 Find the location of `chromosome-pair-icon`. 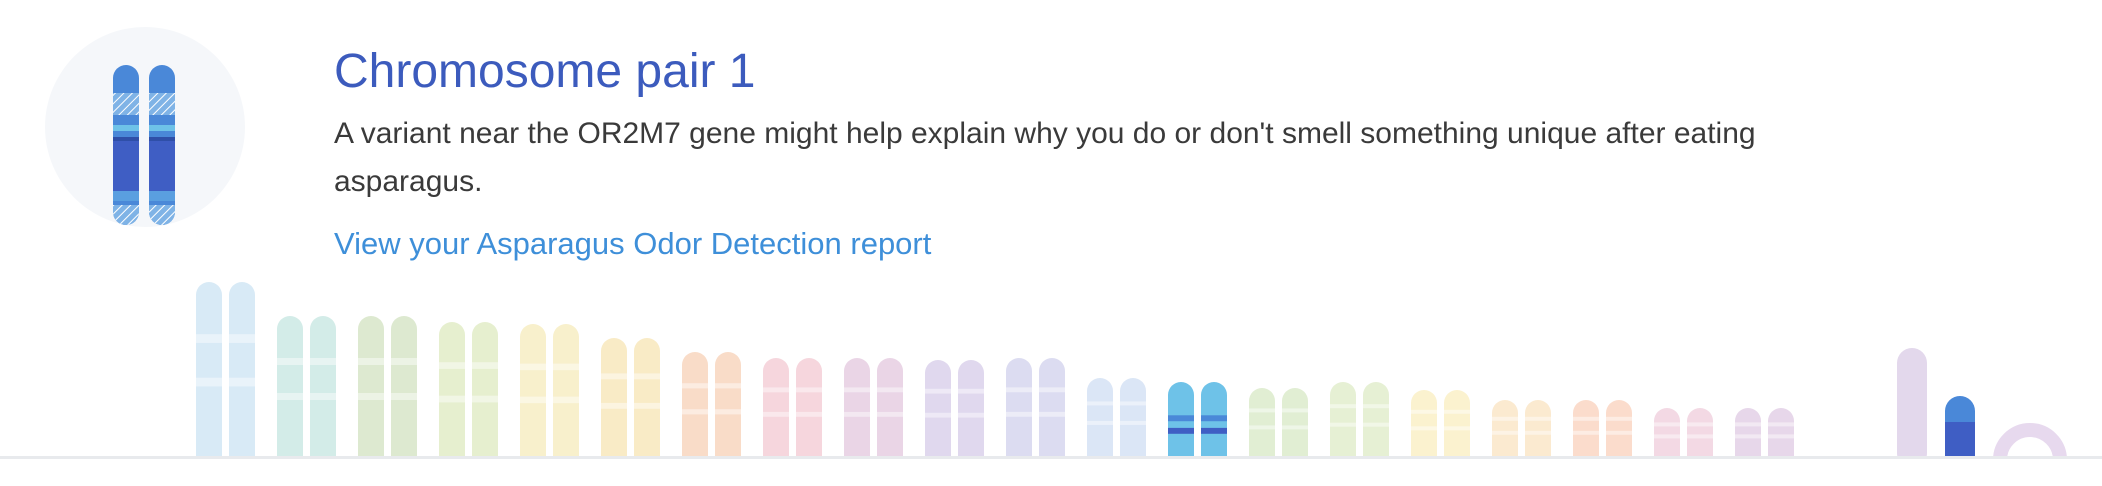

chromosome-pair-icon is located at coordinates (144, 145).